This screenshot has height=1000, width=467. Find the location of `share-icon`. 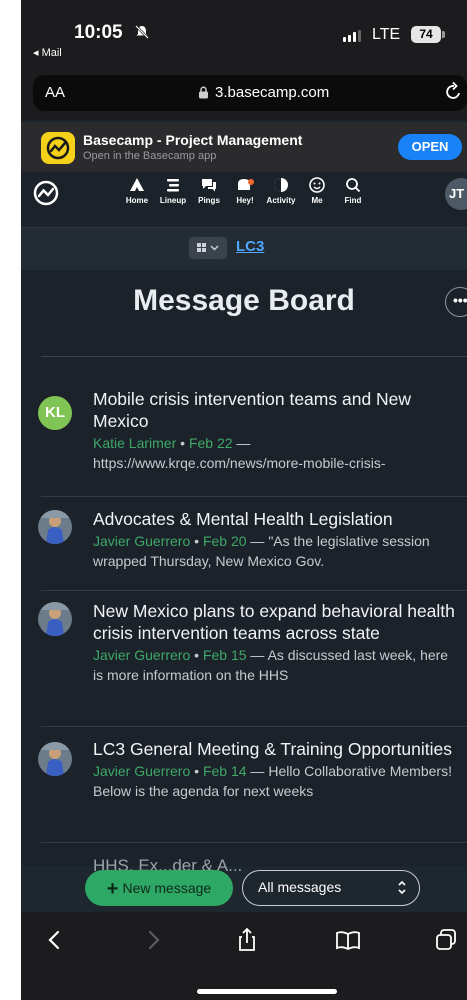

share-icon is located at coordinates (247, 940).